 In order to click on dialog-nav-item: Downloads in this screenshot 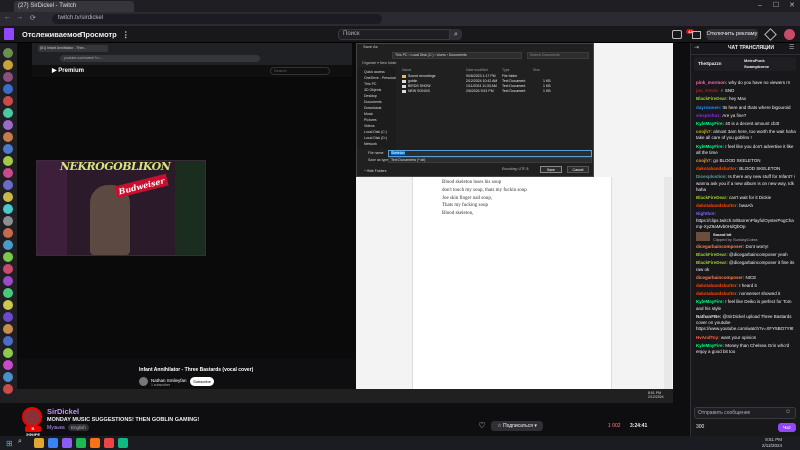, I will do `click(372, 108)`.